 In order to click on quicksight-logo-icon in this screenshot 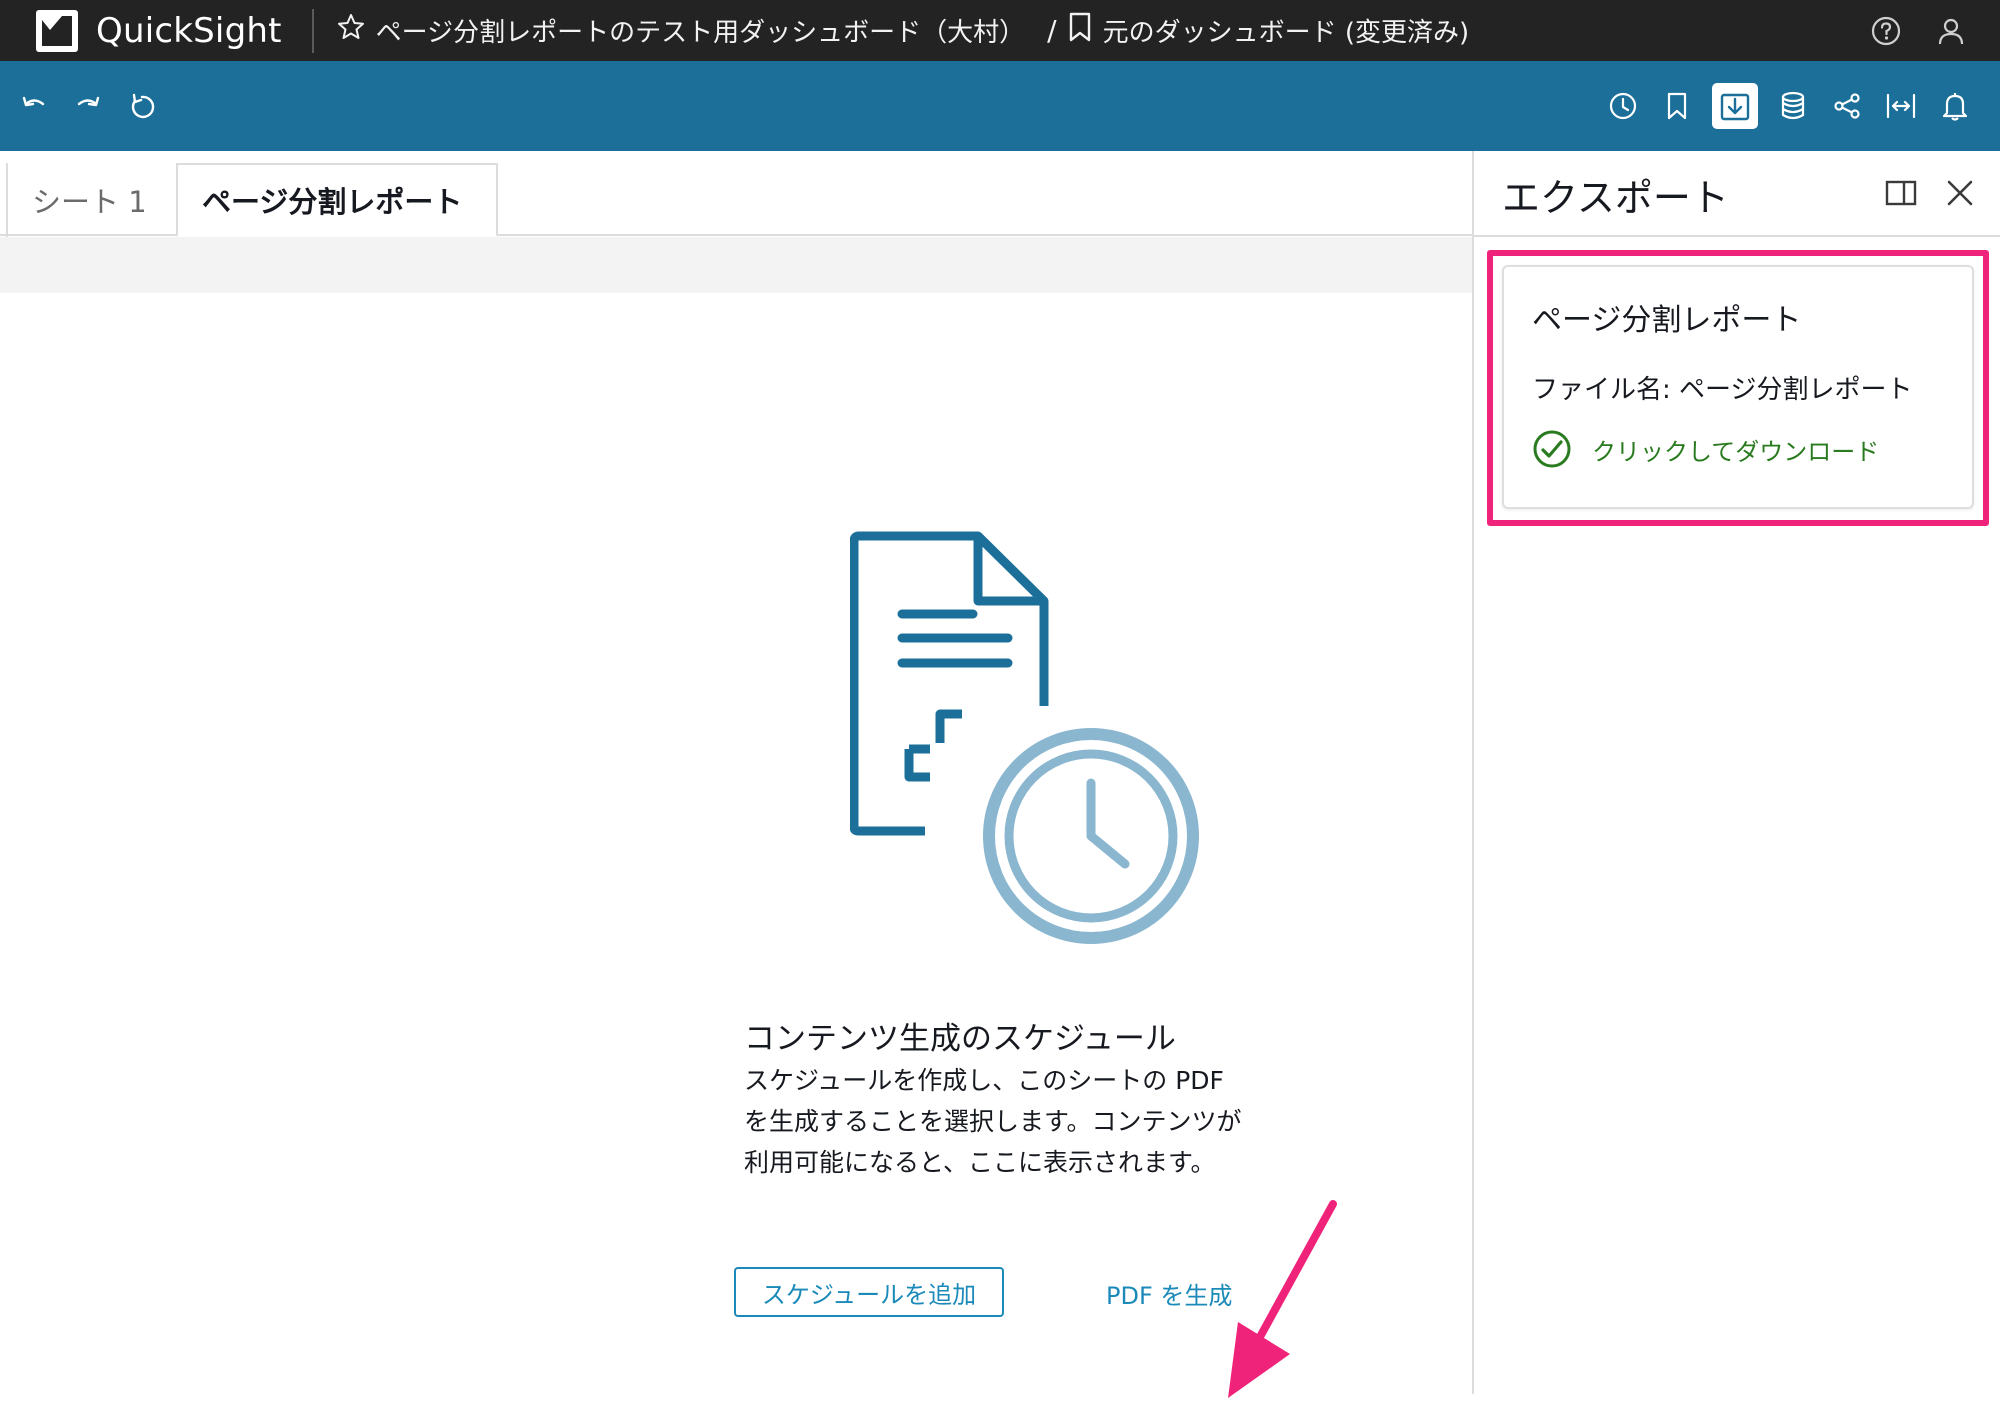, I will do `click(57, 30)`.